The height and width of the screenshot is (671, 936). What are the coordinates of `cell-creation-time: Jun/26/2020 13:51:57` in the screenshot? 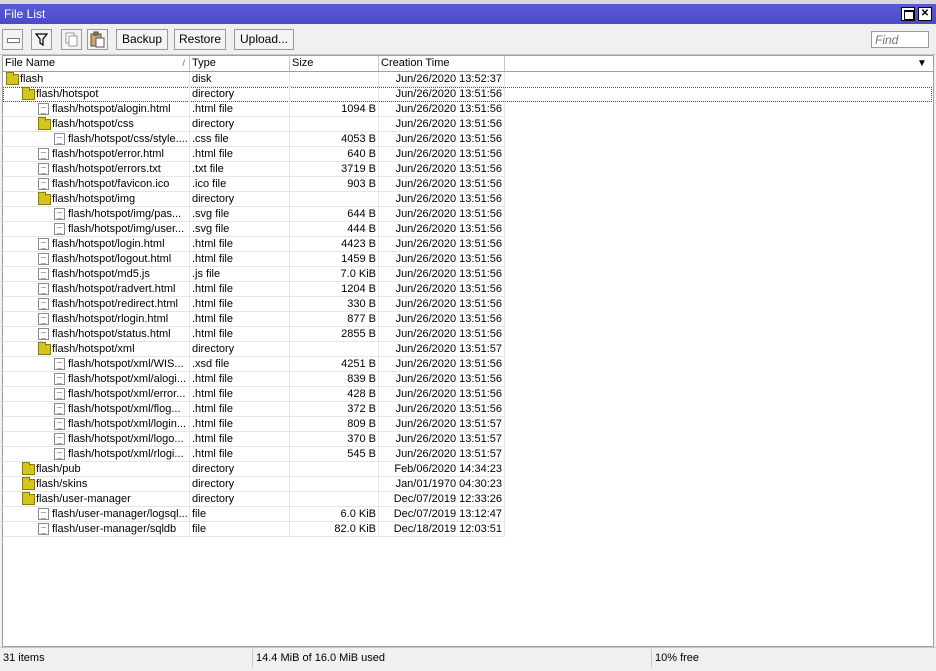 It's located at (442, 424).